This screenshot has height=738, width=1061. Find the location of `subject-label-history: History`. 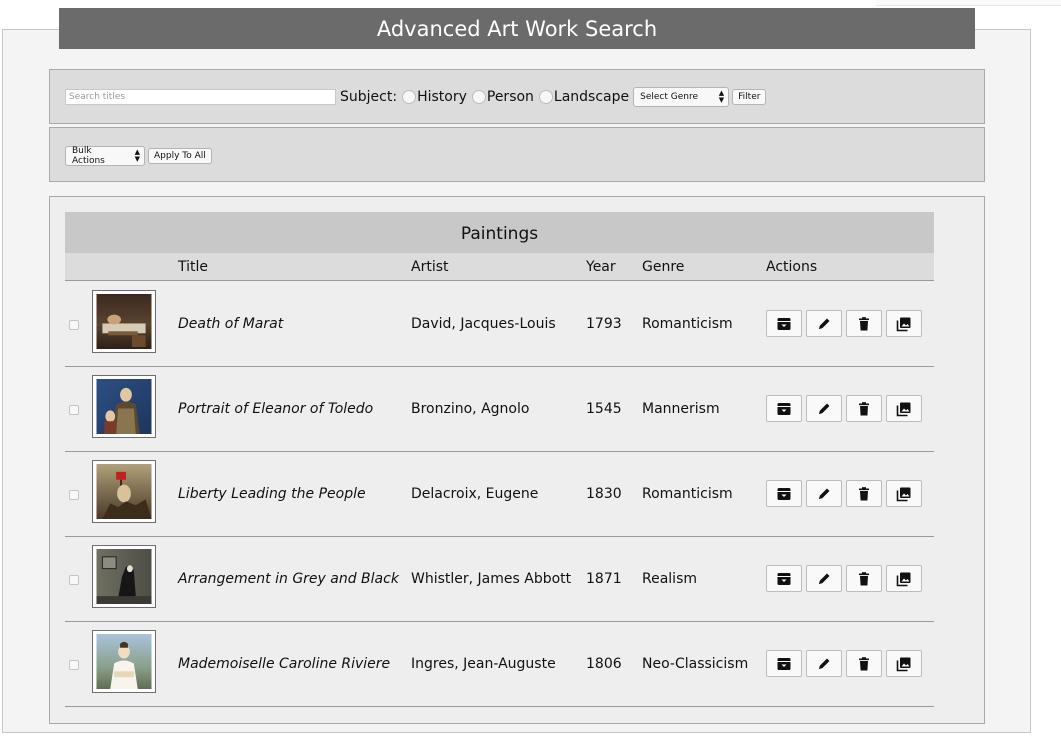

subject-label-history: History is located at coordinates (442, 97).